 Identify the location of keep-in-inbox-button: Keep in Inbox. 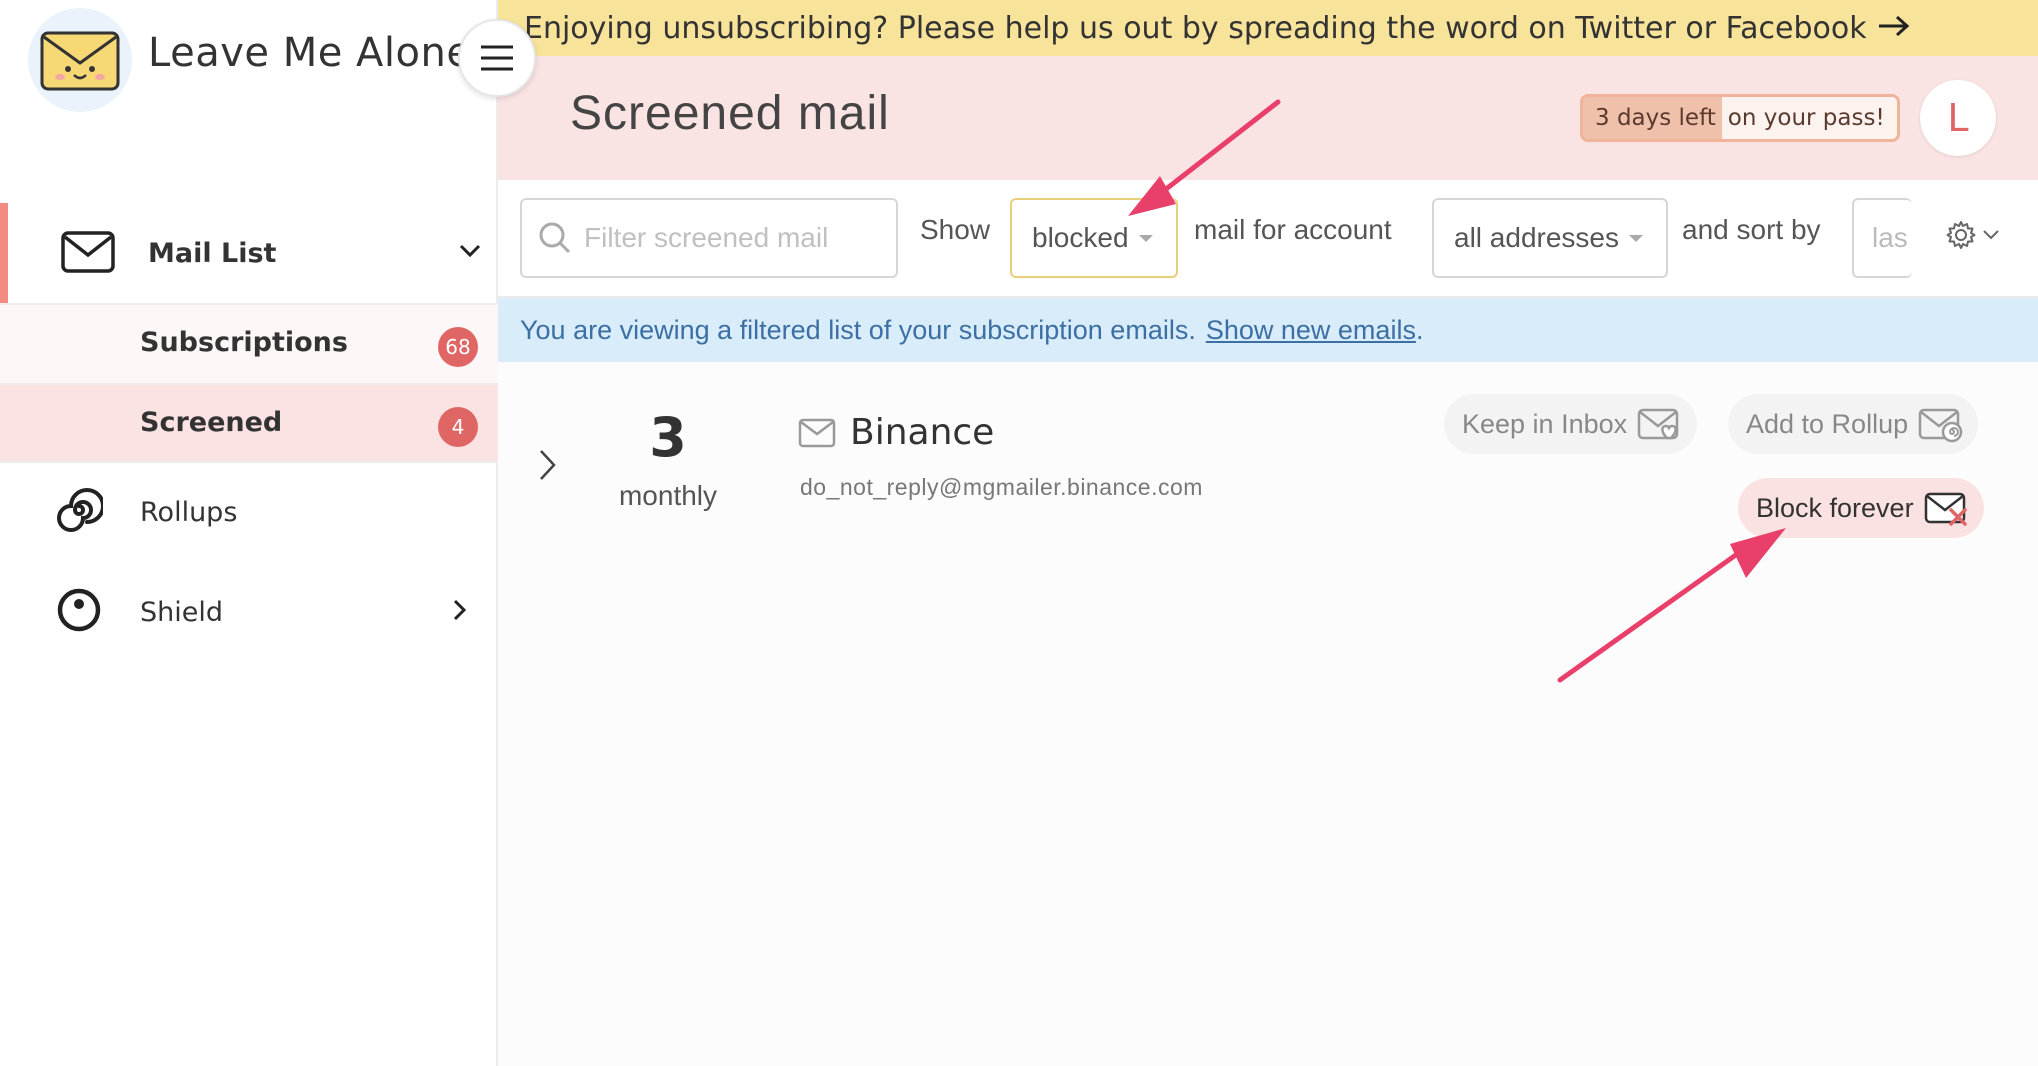
(1571, 424).